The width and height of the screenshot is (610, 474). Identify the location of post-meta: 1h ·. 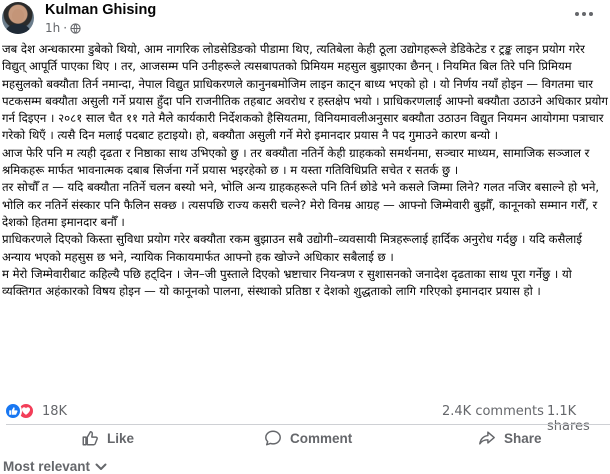
(63, 28).